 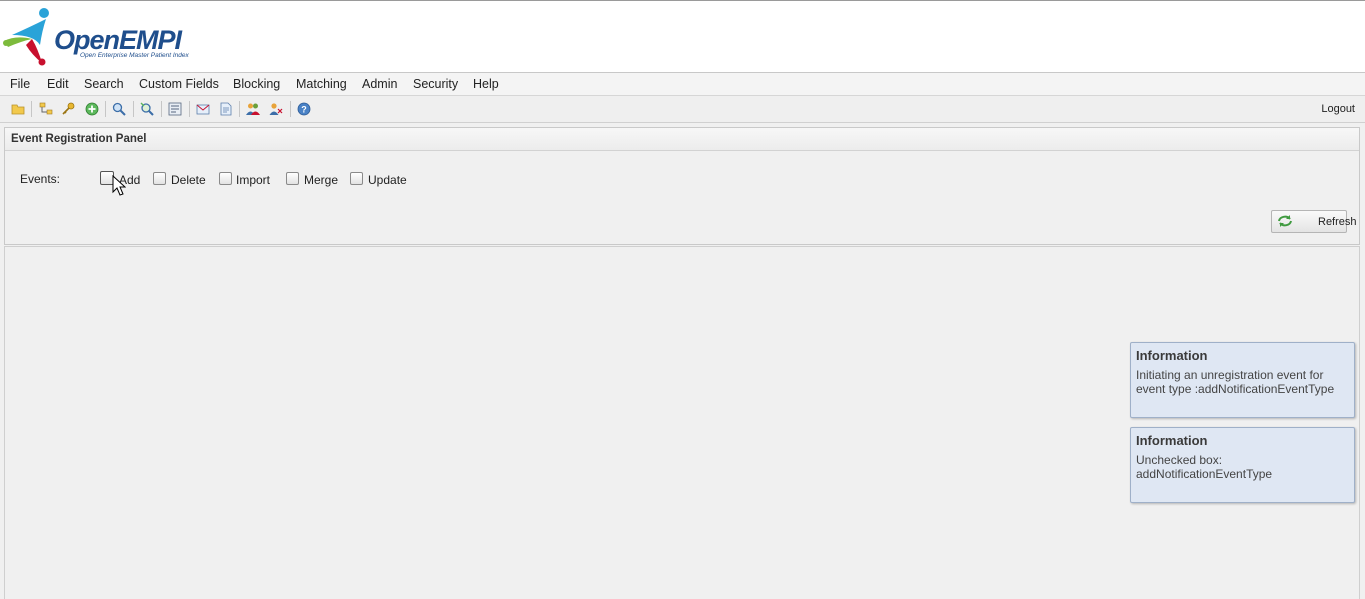 What do you see at coordinates (1314, 221) in the screenshot?
I see `refresh-button: Refresh` at bounding box center [1314, 221].